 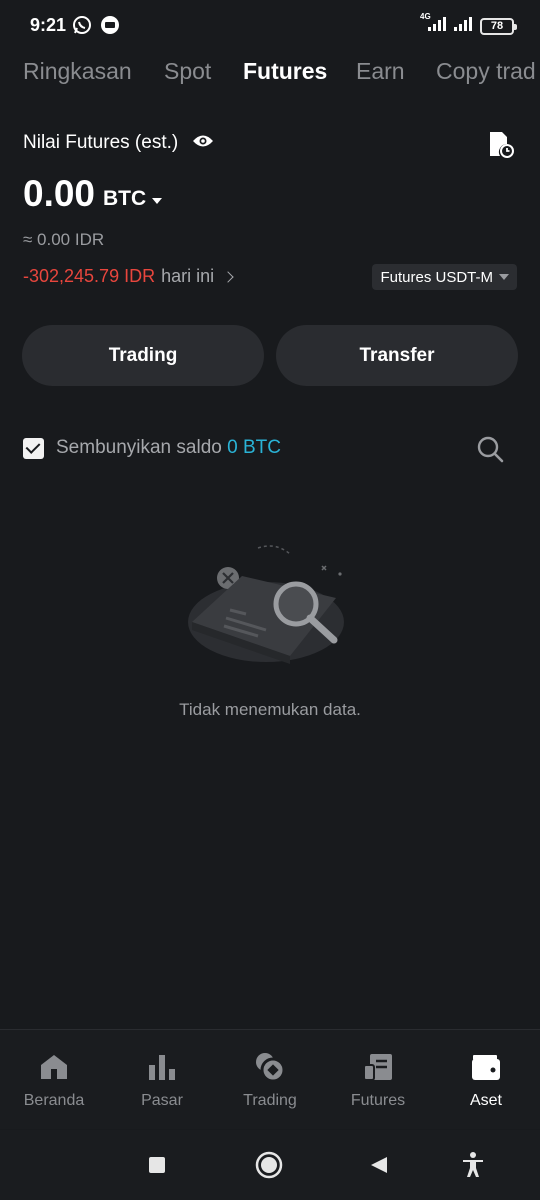 I want to click on hide-balance-filter: Sembunyikan saldo 0 BTC, so click(x=152, y=448).